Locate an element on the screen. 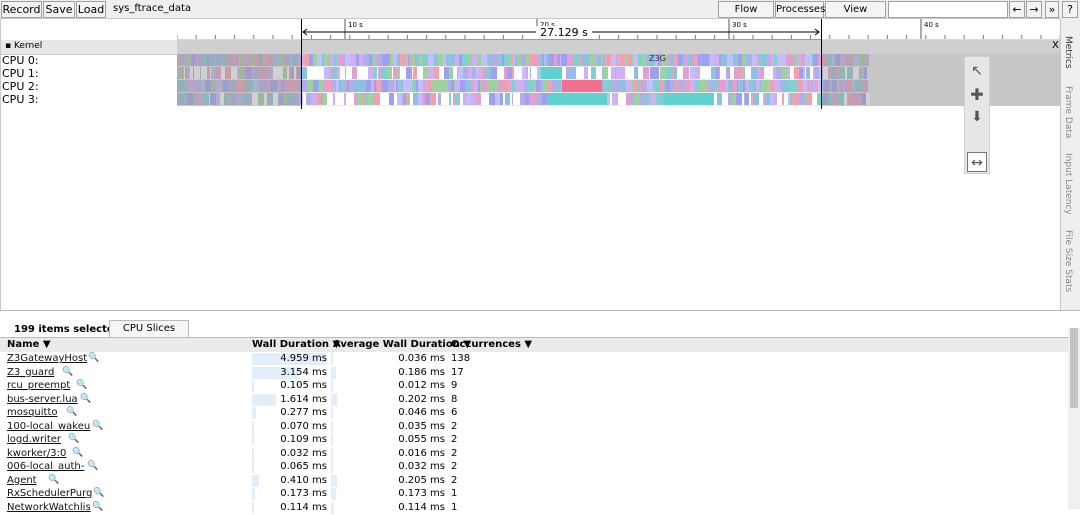 The height and width of the screenshot is (515, 1080). slice-name-link: kworker/3:0 is located at coordinates (36, 453).